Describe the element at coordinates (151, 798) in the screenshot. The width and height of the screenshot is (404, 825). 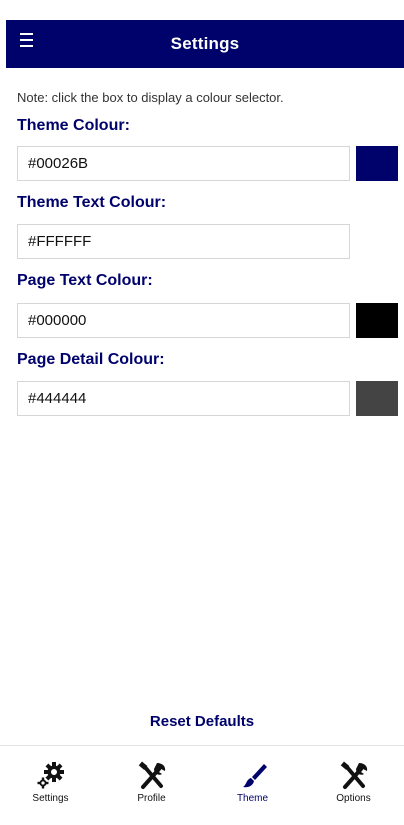
I see `tab-profile-label: Profile` at that location.